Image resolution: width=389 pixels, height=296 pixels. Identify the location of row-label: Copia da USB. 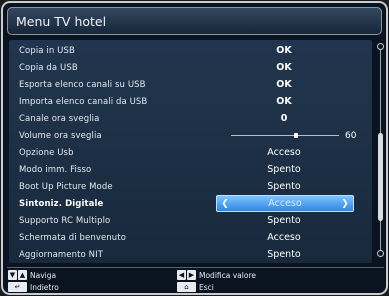
(48, 67).